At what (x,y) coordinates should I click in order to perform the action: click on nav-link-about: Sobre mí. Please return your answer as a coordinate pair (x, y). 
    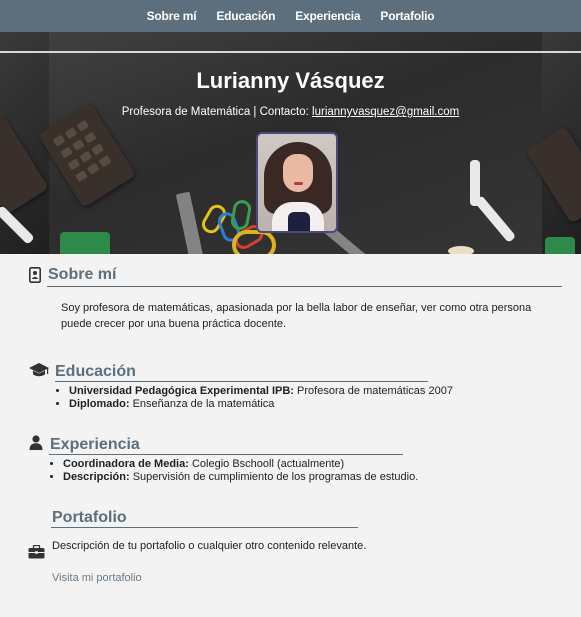
    Looking at the image, I should click on (172, 16).